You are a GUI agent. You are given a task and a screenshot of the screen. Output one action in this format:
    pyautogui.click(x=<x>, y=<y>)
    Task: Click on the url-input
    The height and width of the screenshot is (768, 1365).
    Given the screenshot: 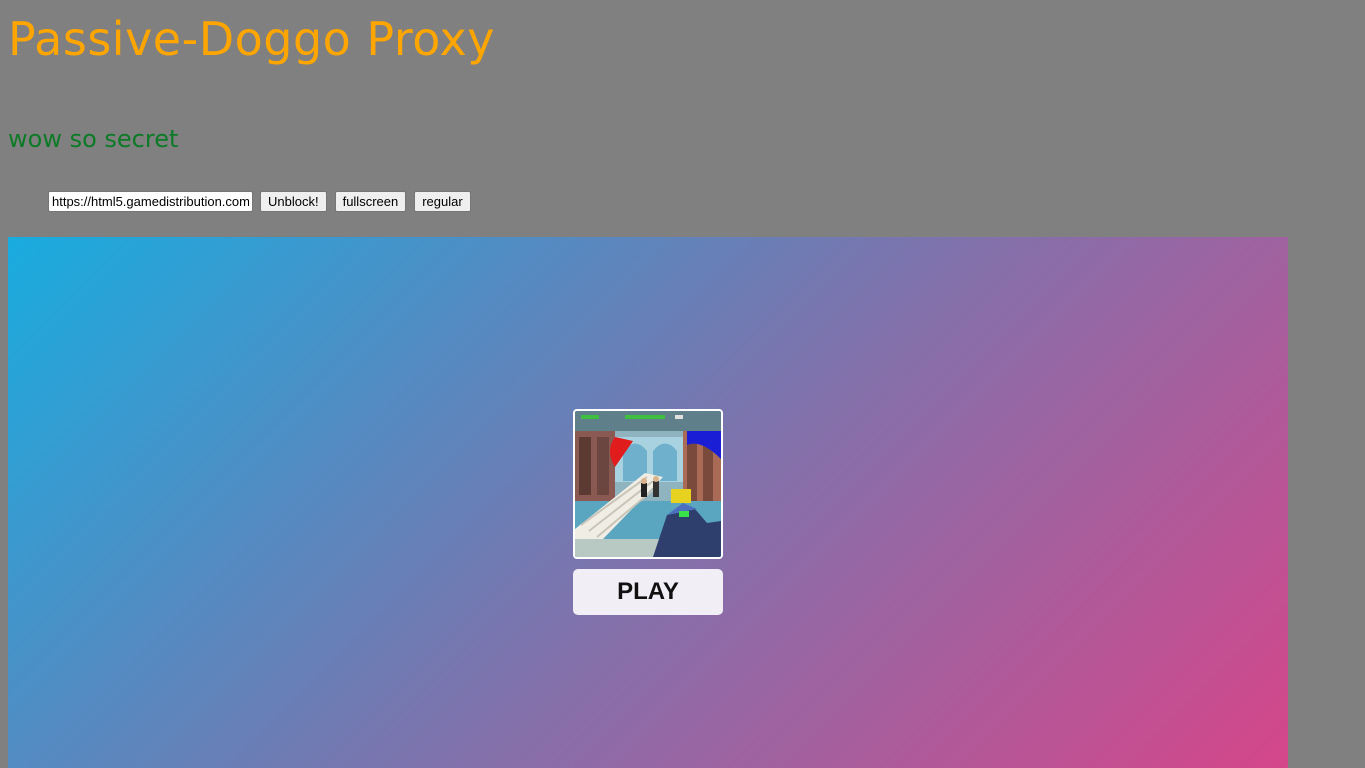 What is the action you would take?
    pyautogui.click(x=150, y=201)
    